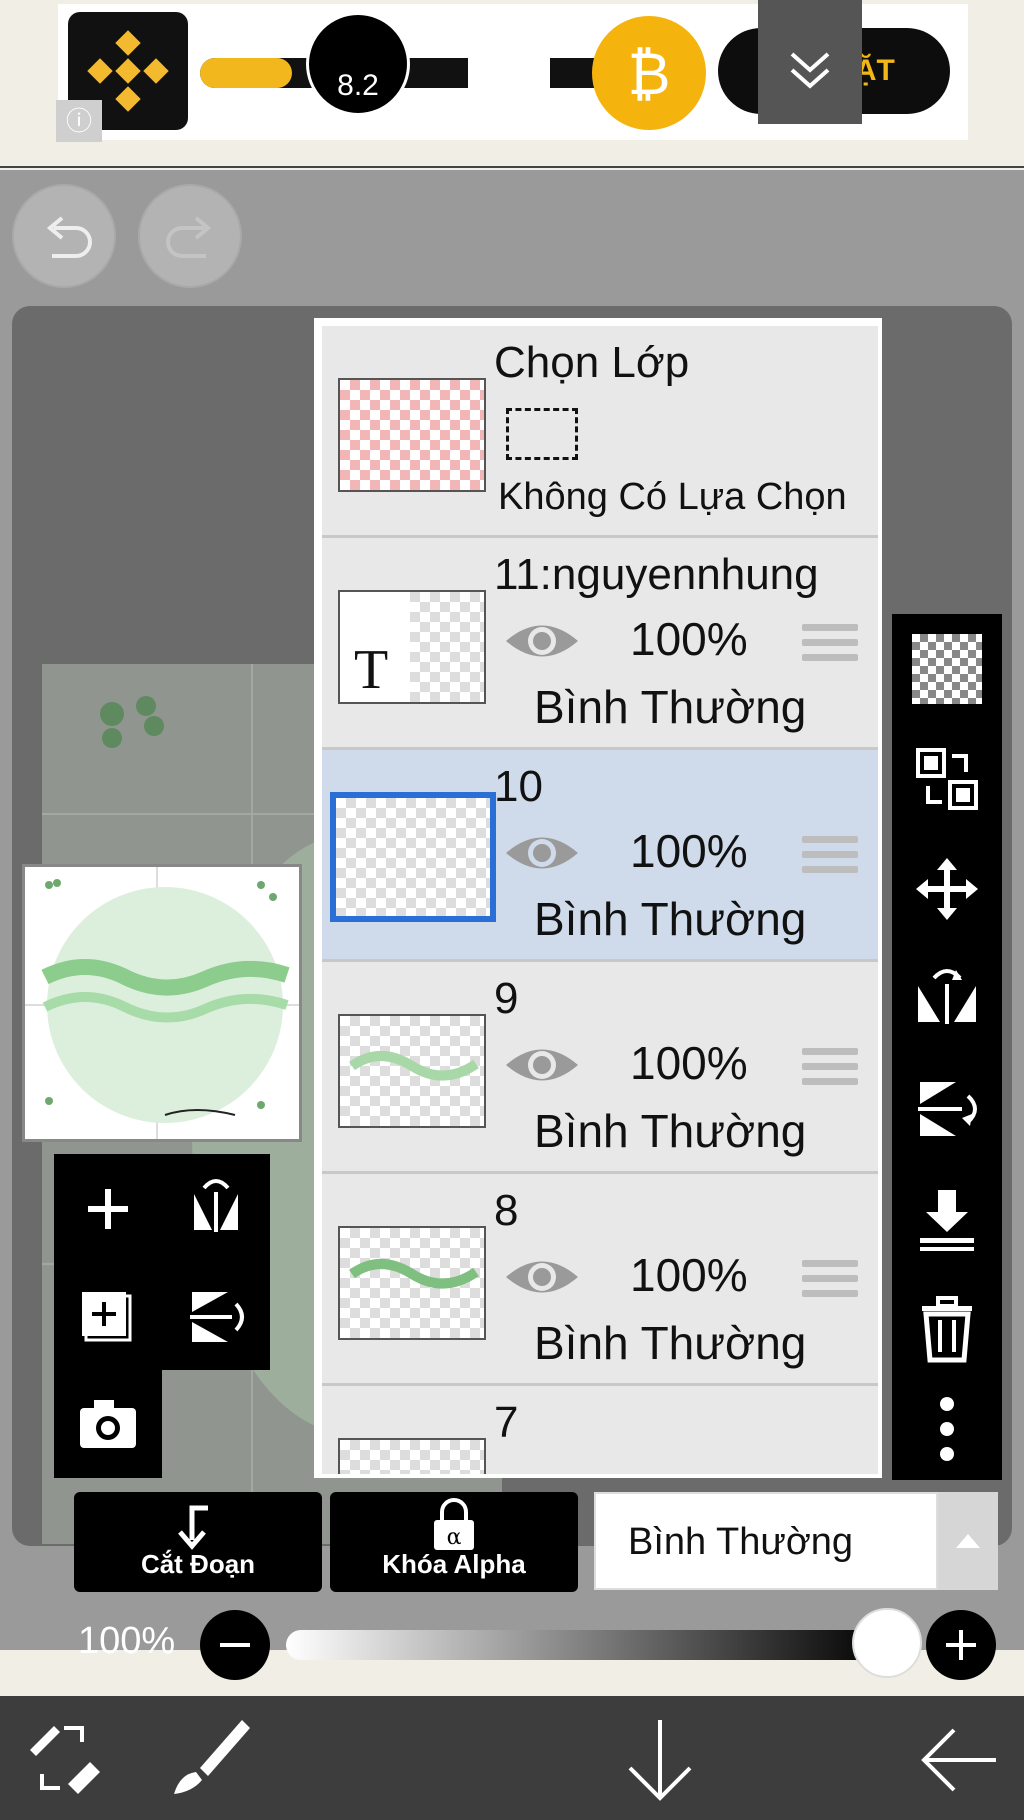 The height and width of the screenshot is (1820, 1024). What do you see at coordinates (947, 779) in the screenshot?
I see `swap-layer-icon` at bounding box center [947, 779].